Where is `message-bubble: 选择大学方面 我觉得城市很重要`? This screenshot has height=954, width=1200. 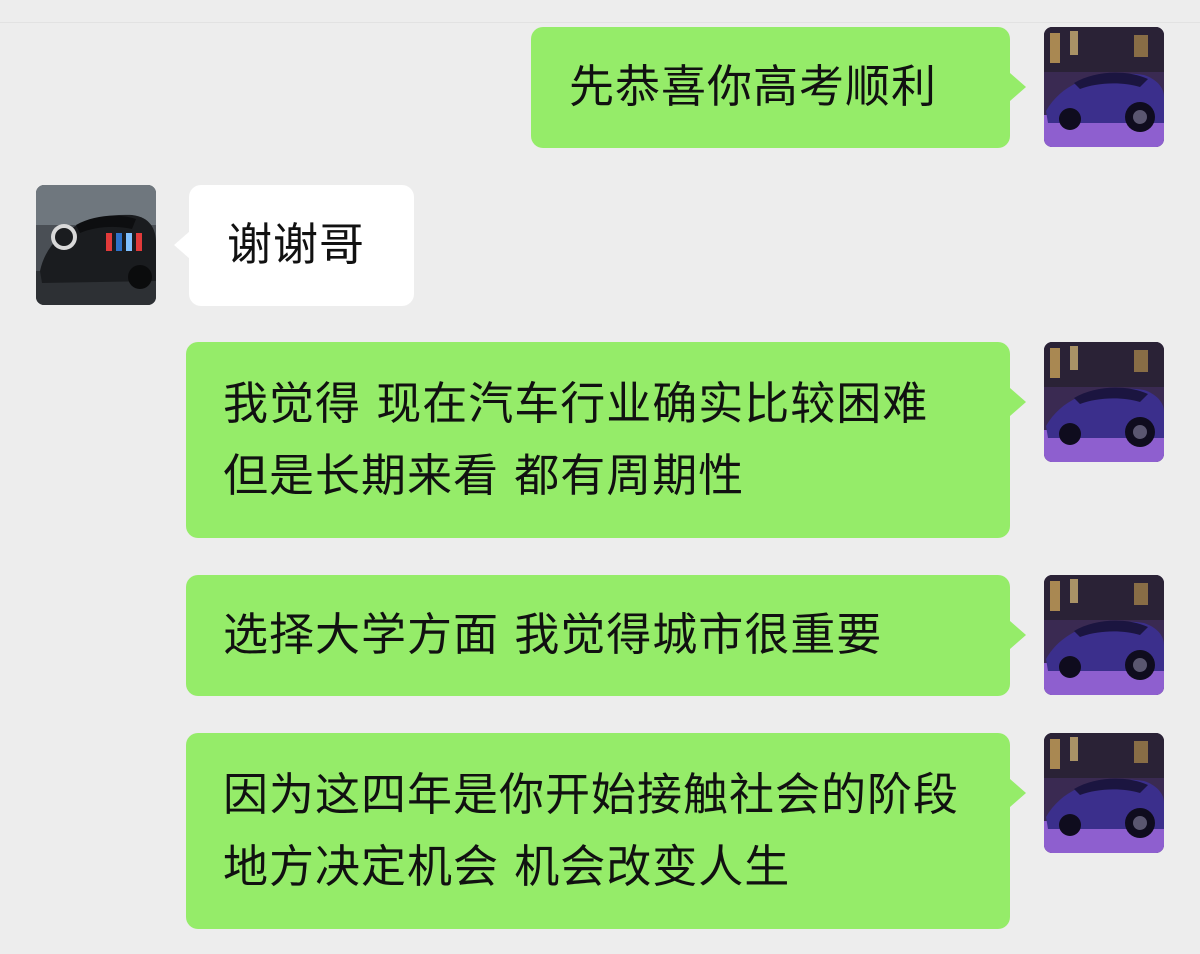 message-bubble: 选择大学方面 我觉得城市很重要 is located at coordinates (598, 635).